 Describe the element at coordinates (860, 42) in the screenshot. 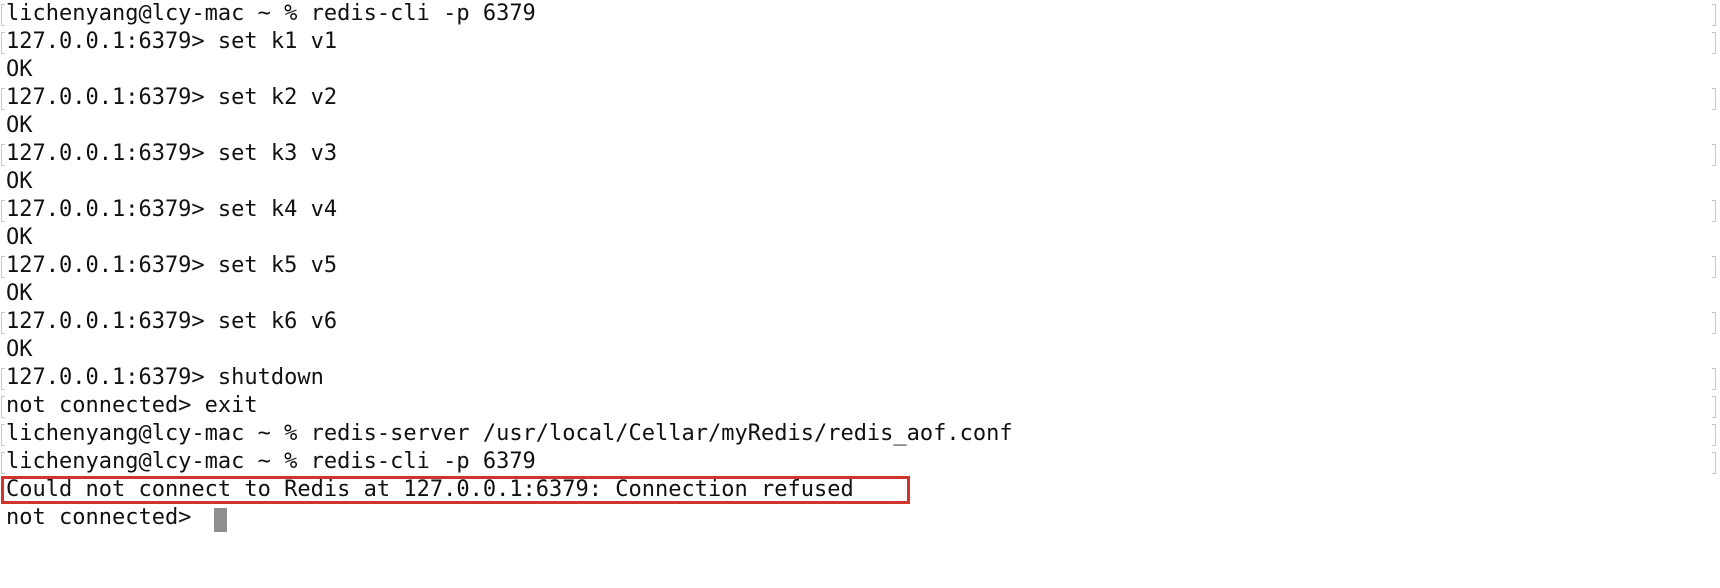

I see `terminal-line: 127.0.0.1:6379> set k1 v1` at that location.